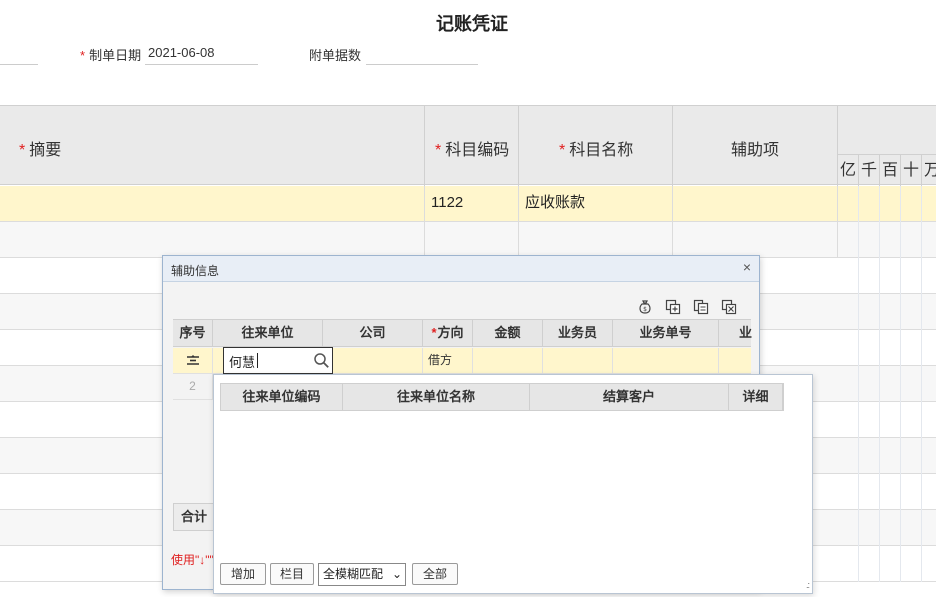 The width and height of the screenshot is (936, 597). I want to click on digit-header: 十, so click(911, 171).